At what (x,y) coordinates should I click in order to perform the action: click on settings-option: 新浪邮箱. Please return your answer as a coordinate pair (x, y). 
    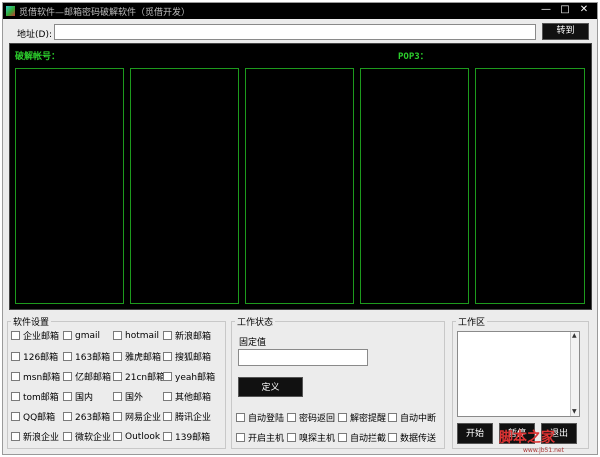
    Looking at the image, I should click on (187, 336).